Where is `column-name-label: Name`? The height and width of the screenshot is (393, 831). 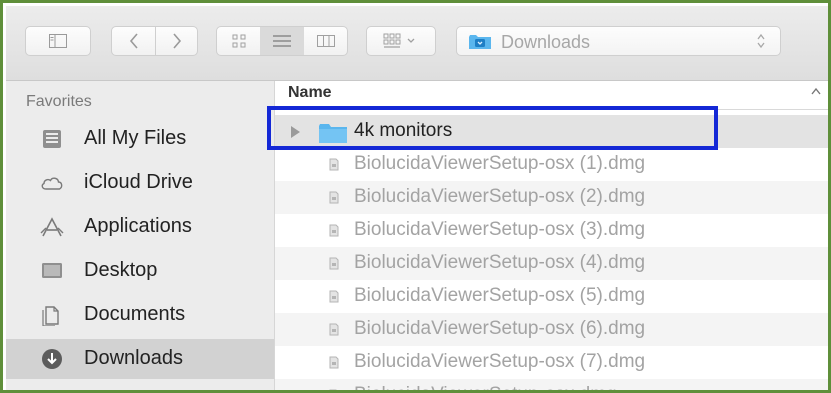 column-name-label: Name is located at coordinates (310, 92).